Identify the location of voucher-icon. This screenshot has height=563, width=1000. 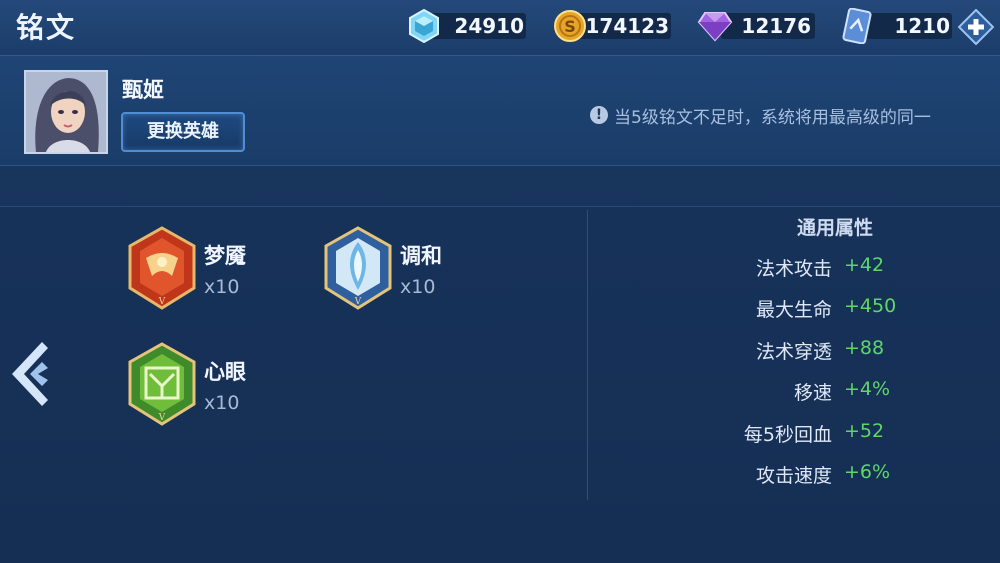
(857, 26).